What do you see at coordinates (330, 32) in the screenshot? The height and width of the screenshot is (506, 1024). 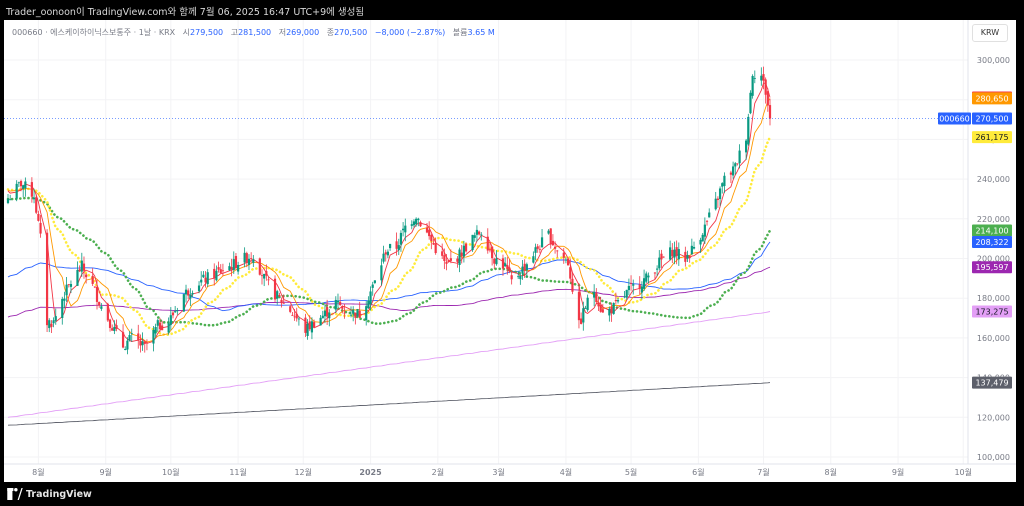 I see `legend-close-label: 종` at bounding box center [330, 32].